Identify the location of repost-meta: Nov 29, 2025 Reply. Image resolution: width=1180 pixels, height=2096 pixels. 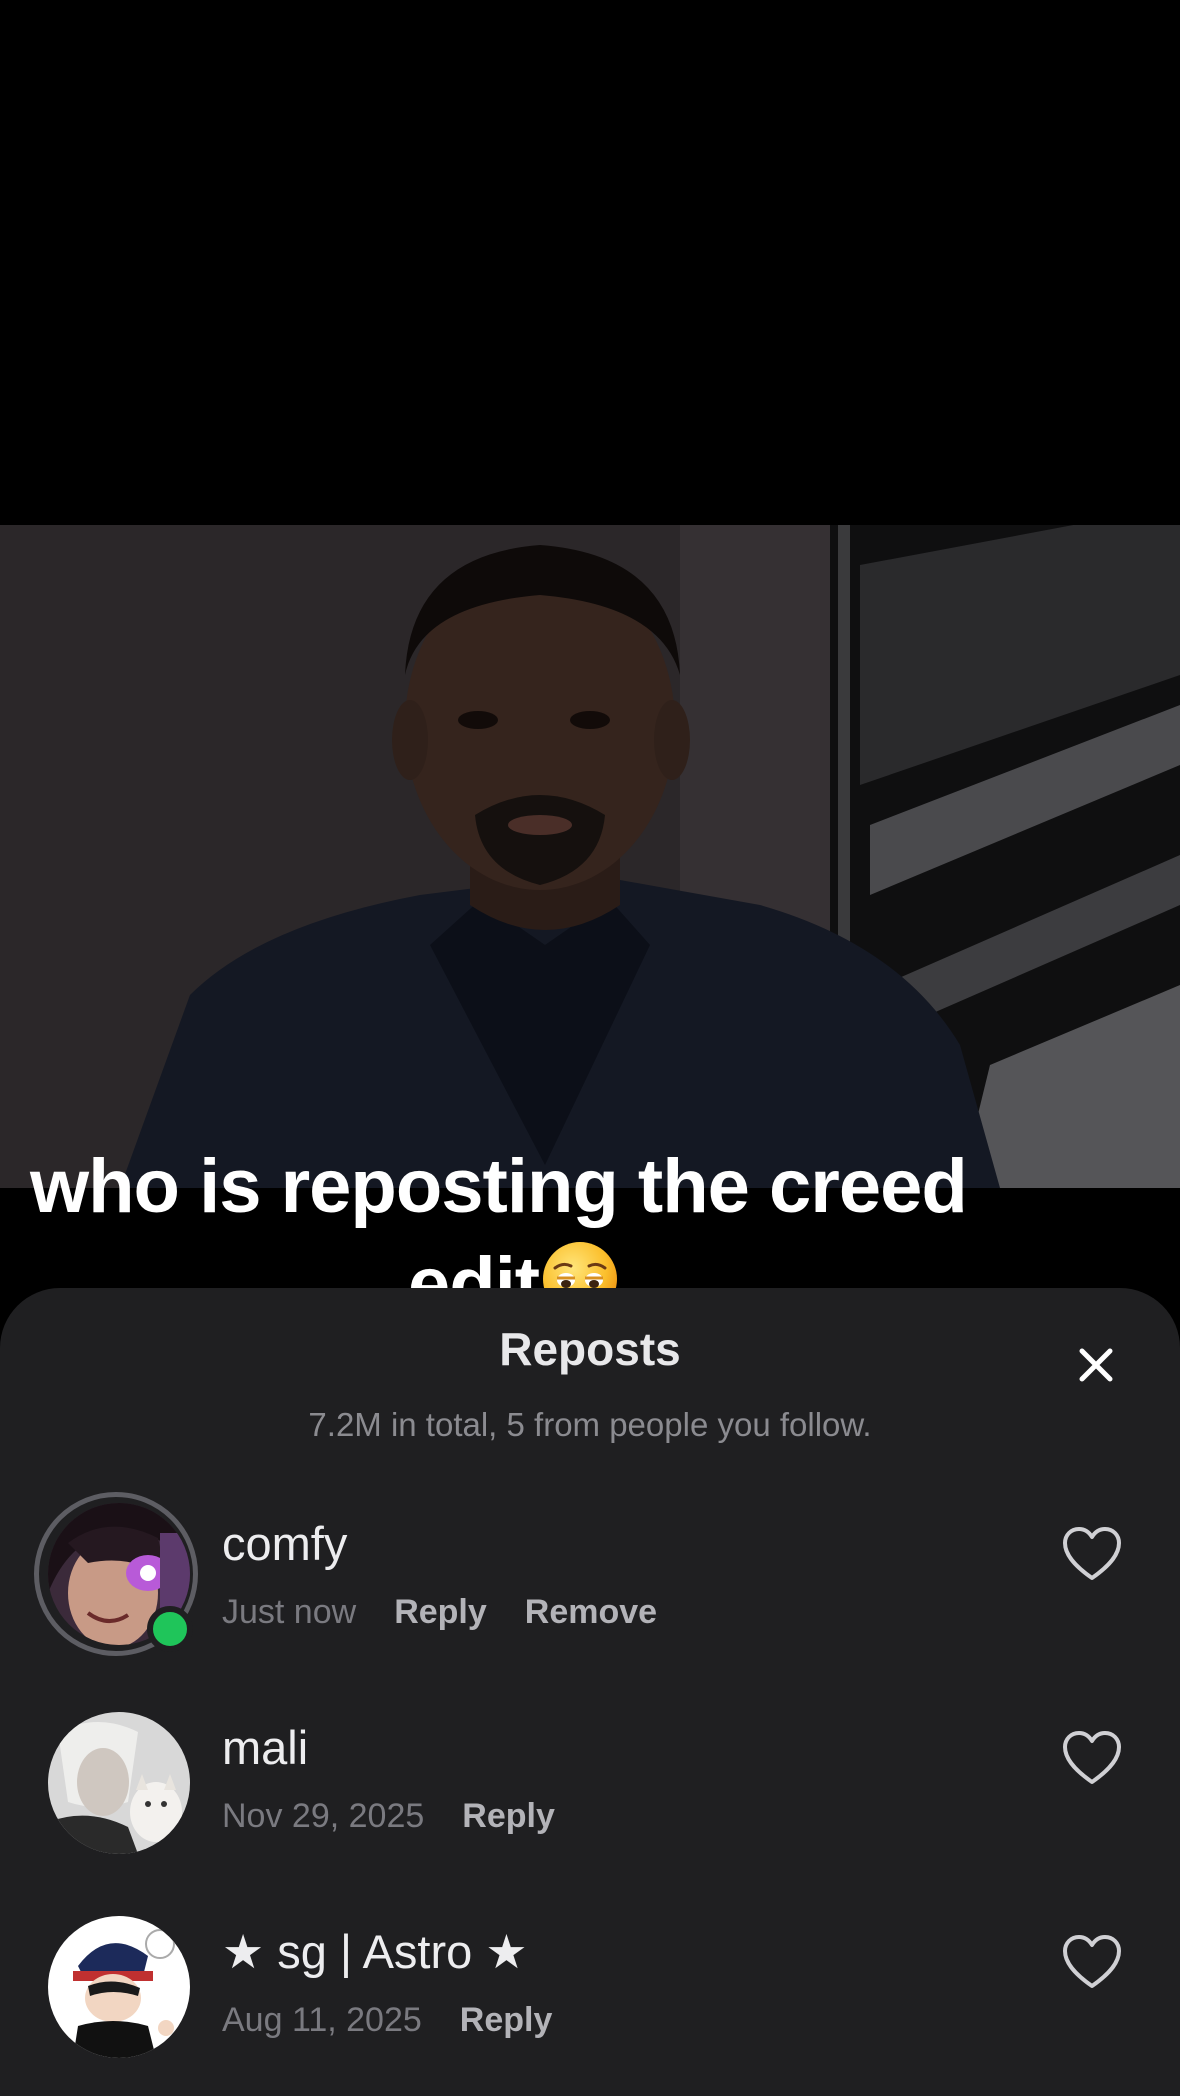
(407, 1816).